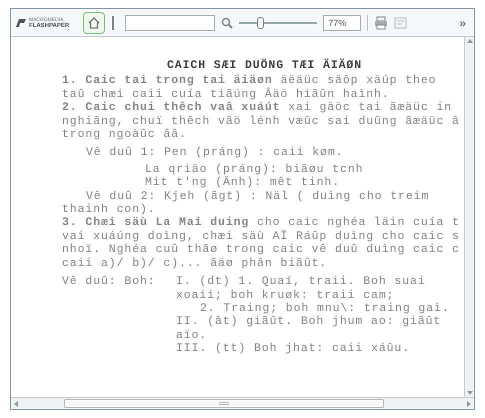 The width and height of the screenshot is (485, 418). I want to click on text-line: Vê duû 1: Pen (práng) : caii køm., so click(214, 153).